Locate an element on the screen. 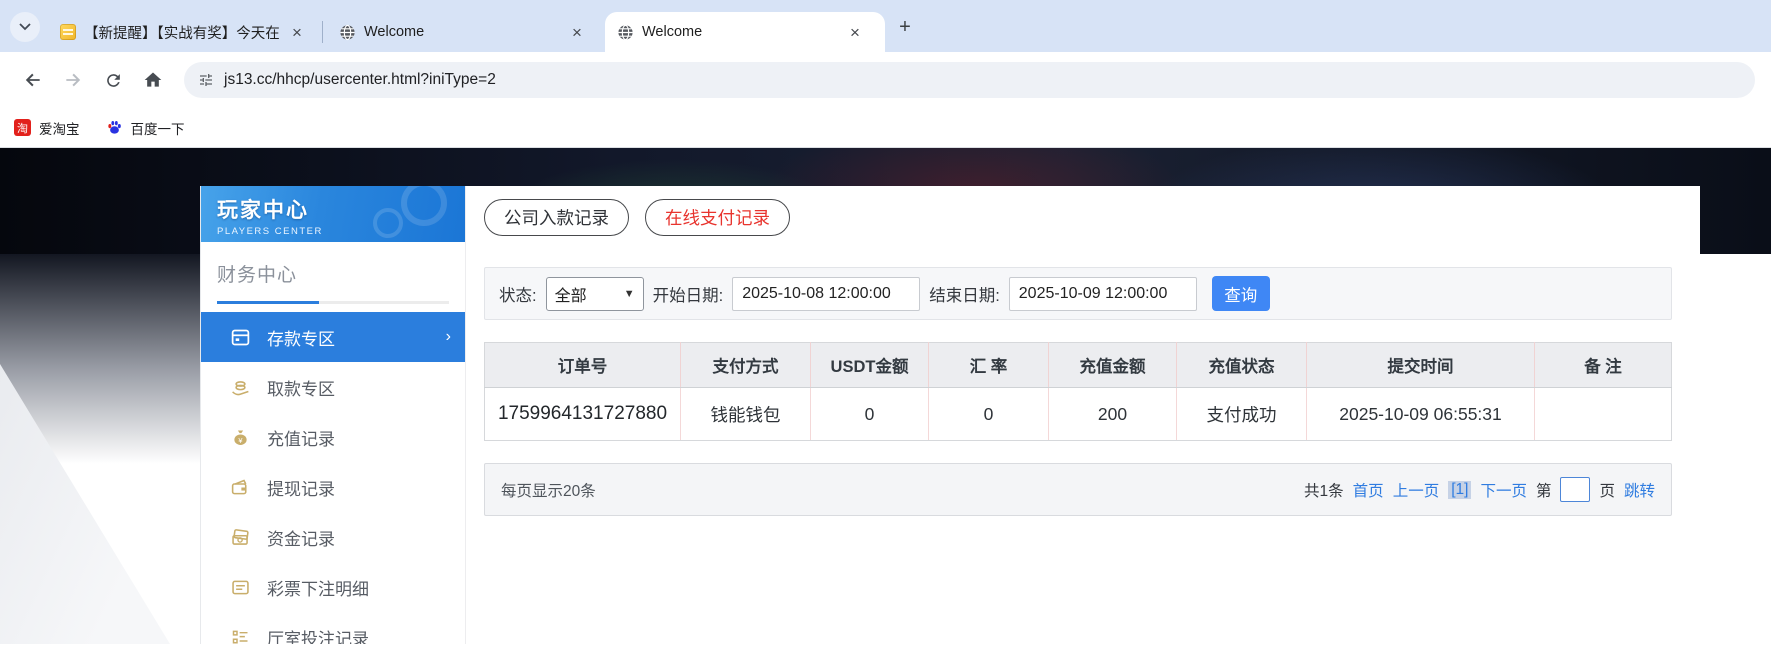 This screenshot has height=645, width=1771. table-cell: 支付成功 is located at coordinates (1241, 414).